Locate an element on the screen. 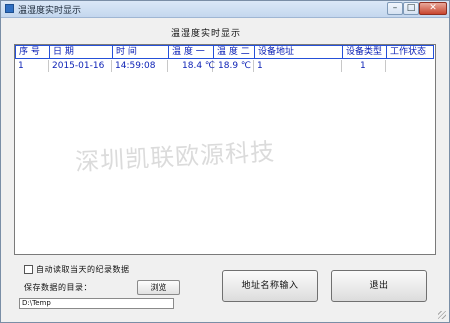 The image size is (450, 323). column-header-date: 日 期 is located at coordinates (80, 52).